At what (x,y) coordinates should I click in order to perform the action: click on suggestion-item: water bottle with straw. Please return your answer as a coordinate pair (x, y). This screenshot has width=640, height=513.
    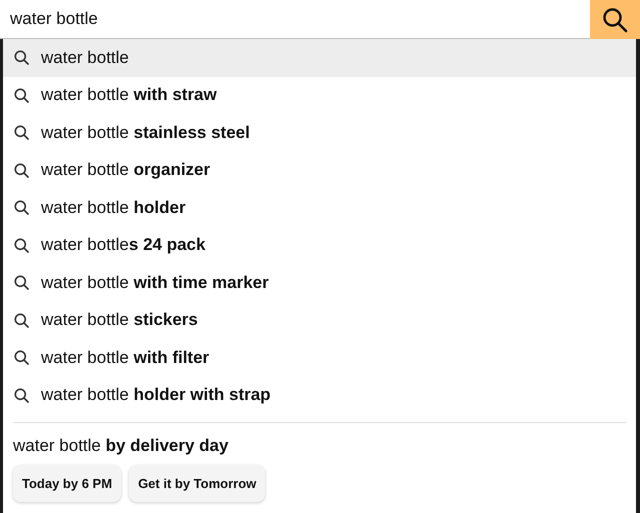
    Looking at the image, I should click on (319, 95).